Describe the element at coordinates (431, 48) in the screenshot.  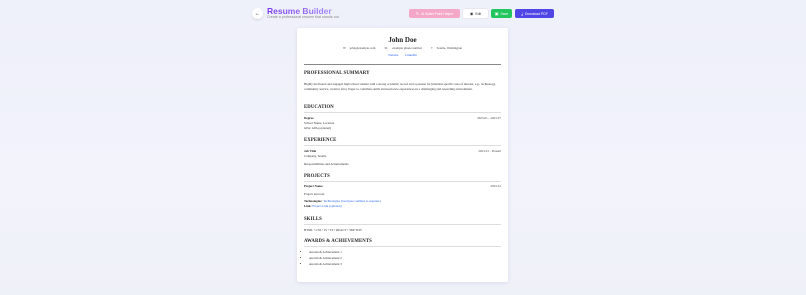
I see `location-pin-icon: ⌖` at that location.